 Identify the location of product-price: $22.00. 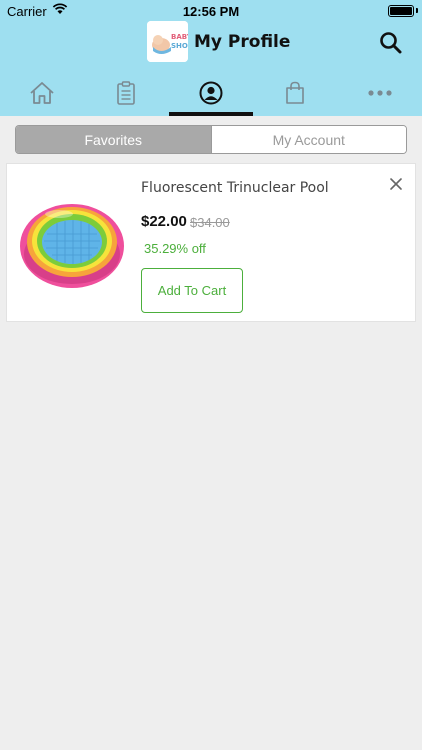
(164, 221).